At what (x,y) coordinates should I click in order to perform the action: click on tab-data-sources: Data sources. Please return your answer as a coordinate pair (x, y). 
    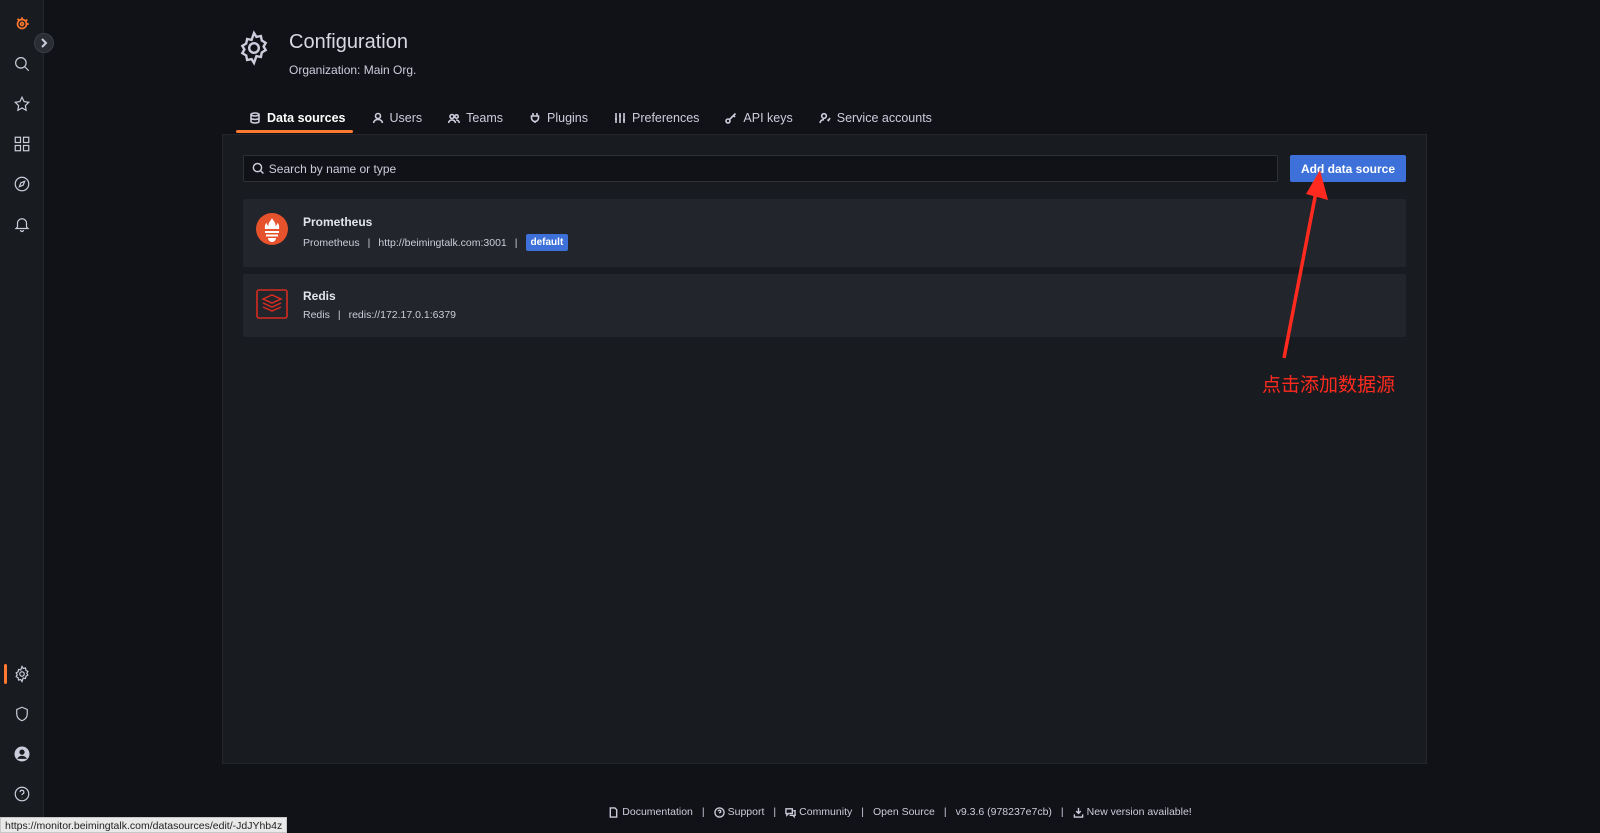
    Looking at the image, I should click on (297, 118).